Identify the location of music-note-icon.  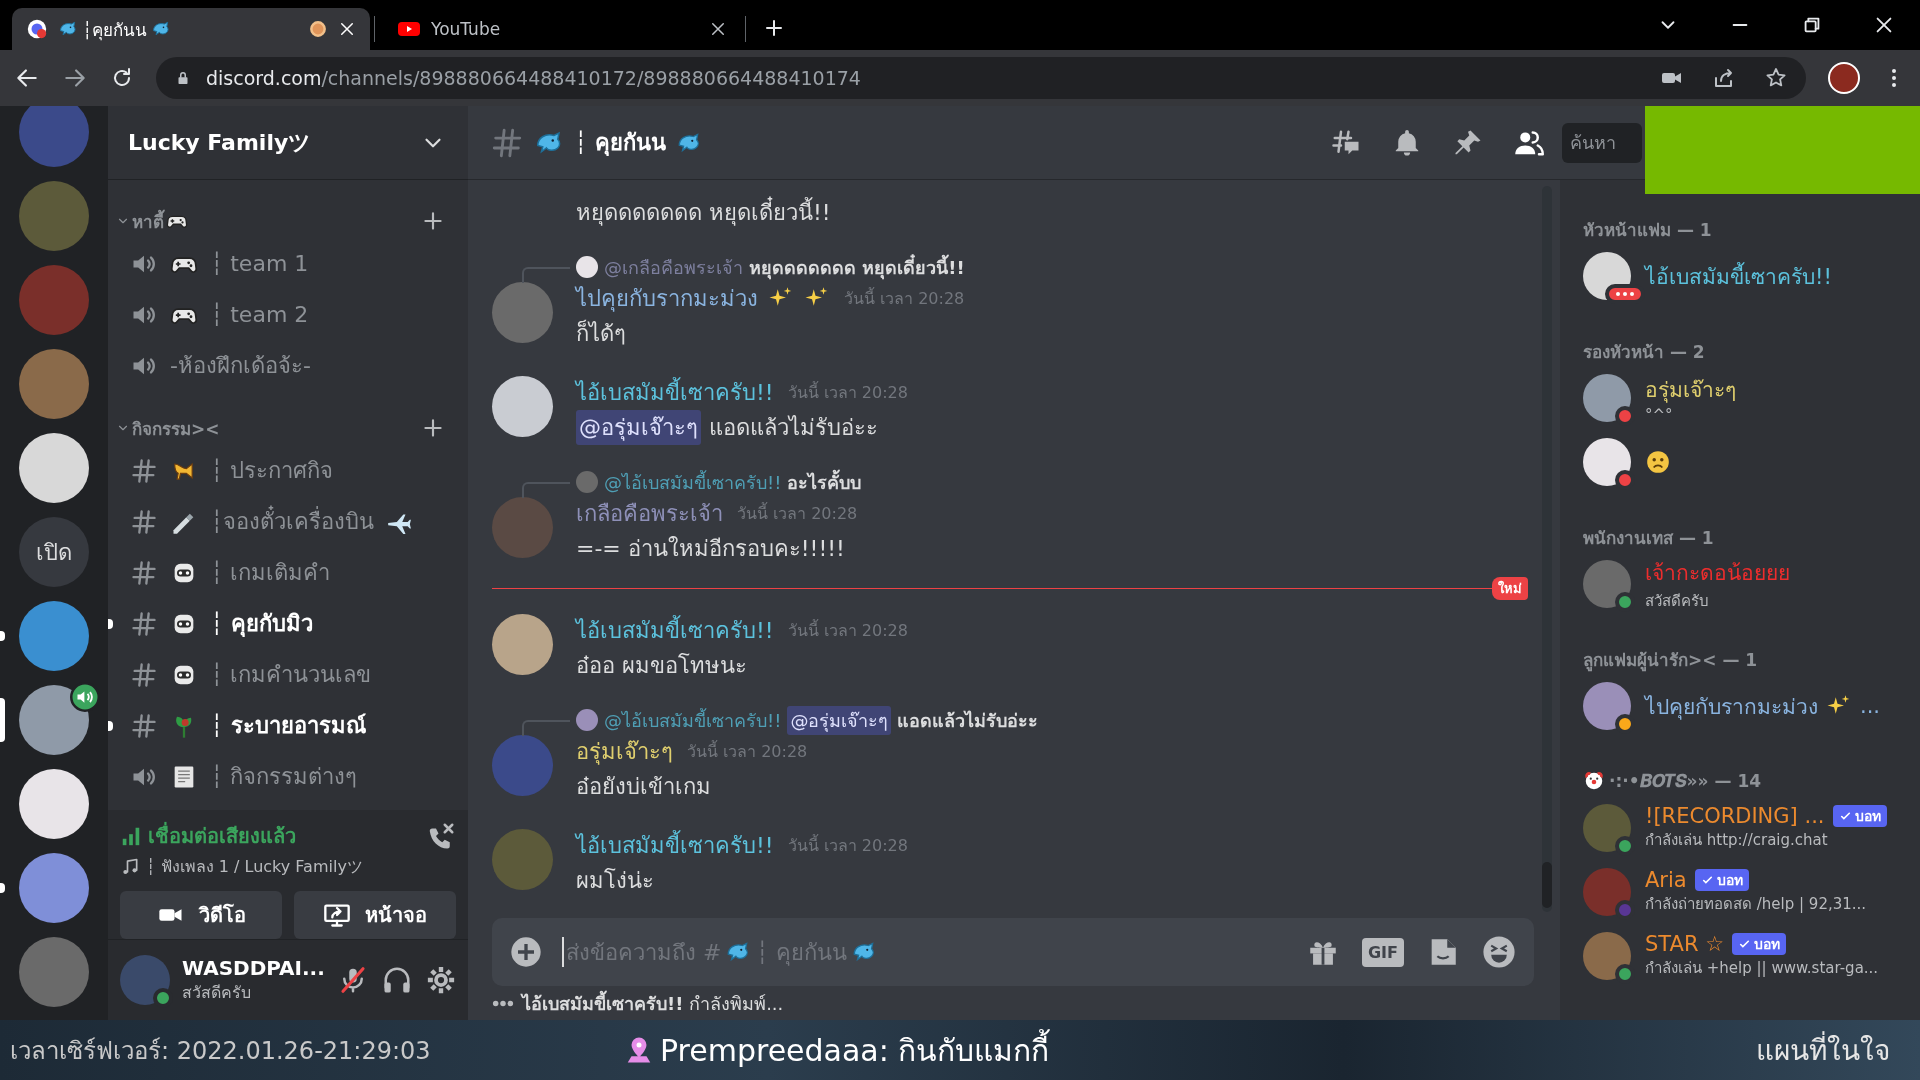
(130, 866).